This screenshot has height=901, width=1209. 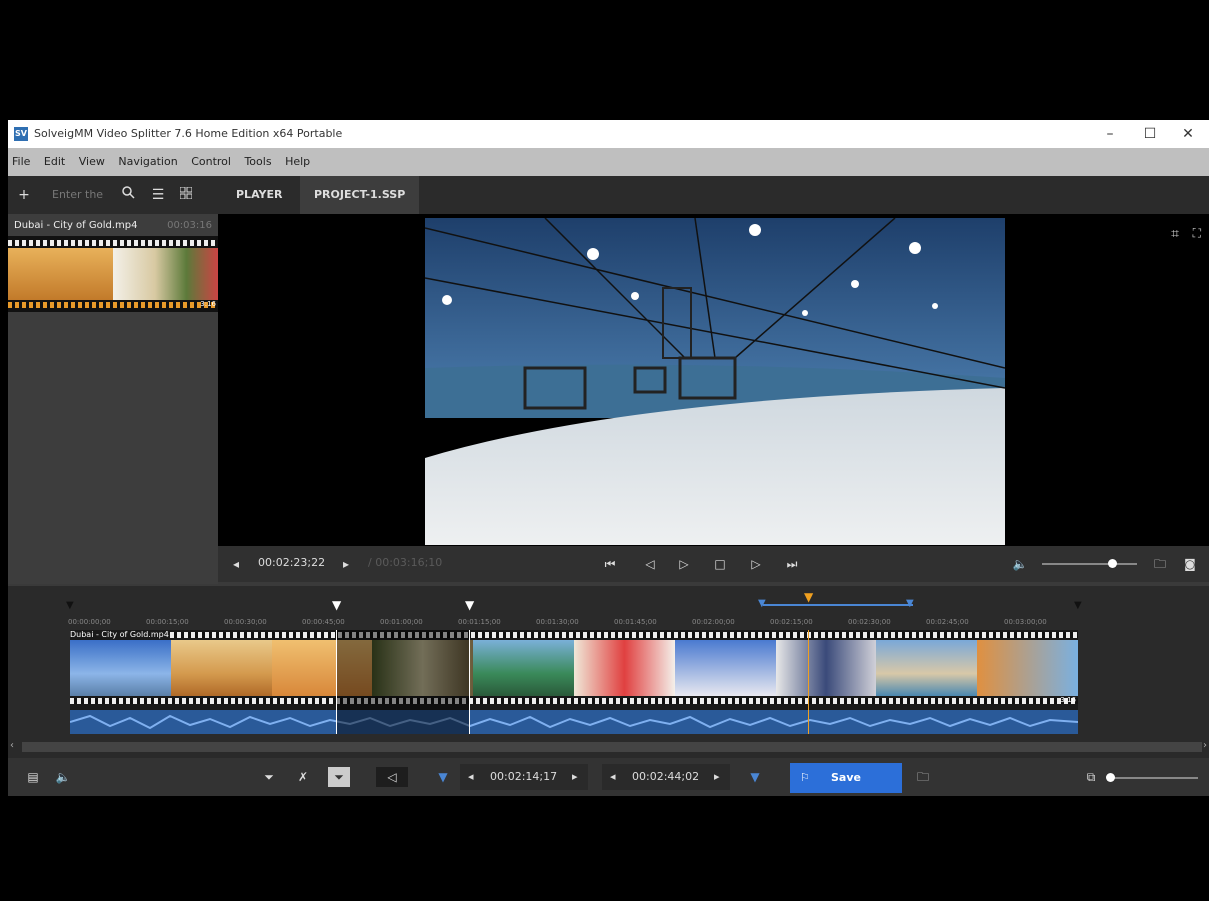 I want to click on out-marker-time: 00:02:44;02, so click(x=665, y=777).